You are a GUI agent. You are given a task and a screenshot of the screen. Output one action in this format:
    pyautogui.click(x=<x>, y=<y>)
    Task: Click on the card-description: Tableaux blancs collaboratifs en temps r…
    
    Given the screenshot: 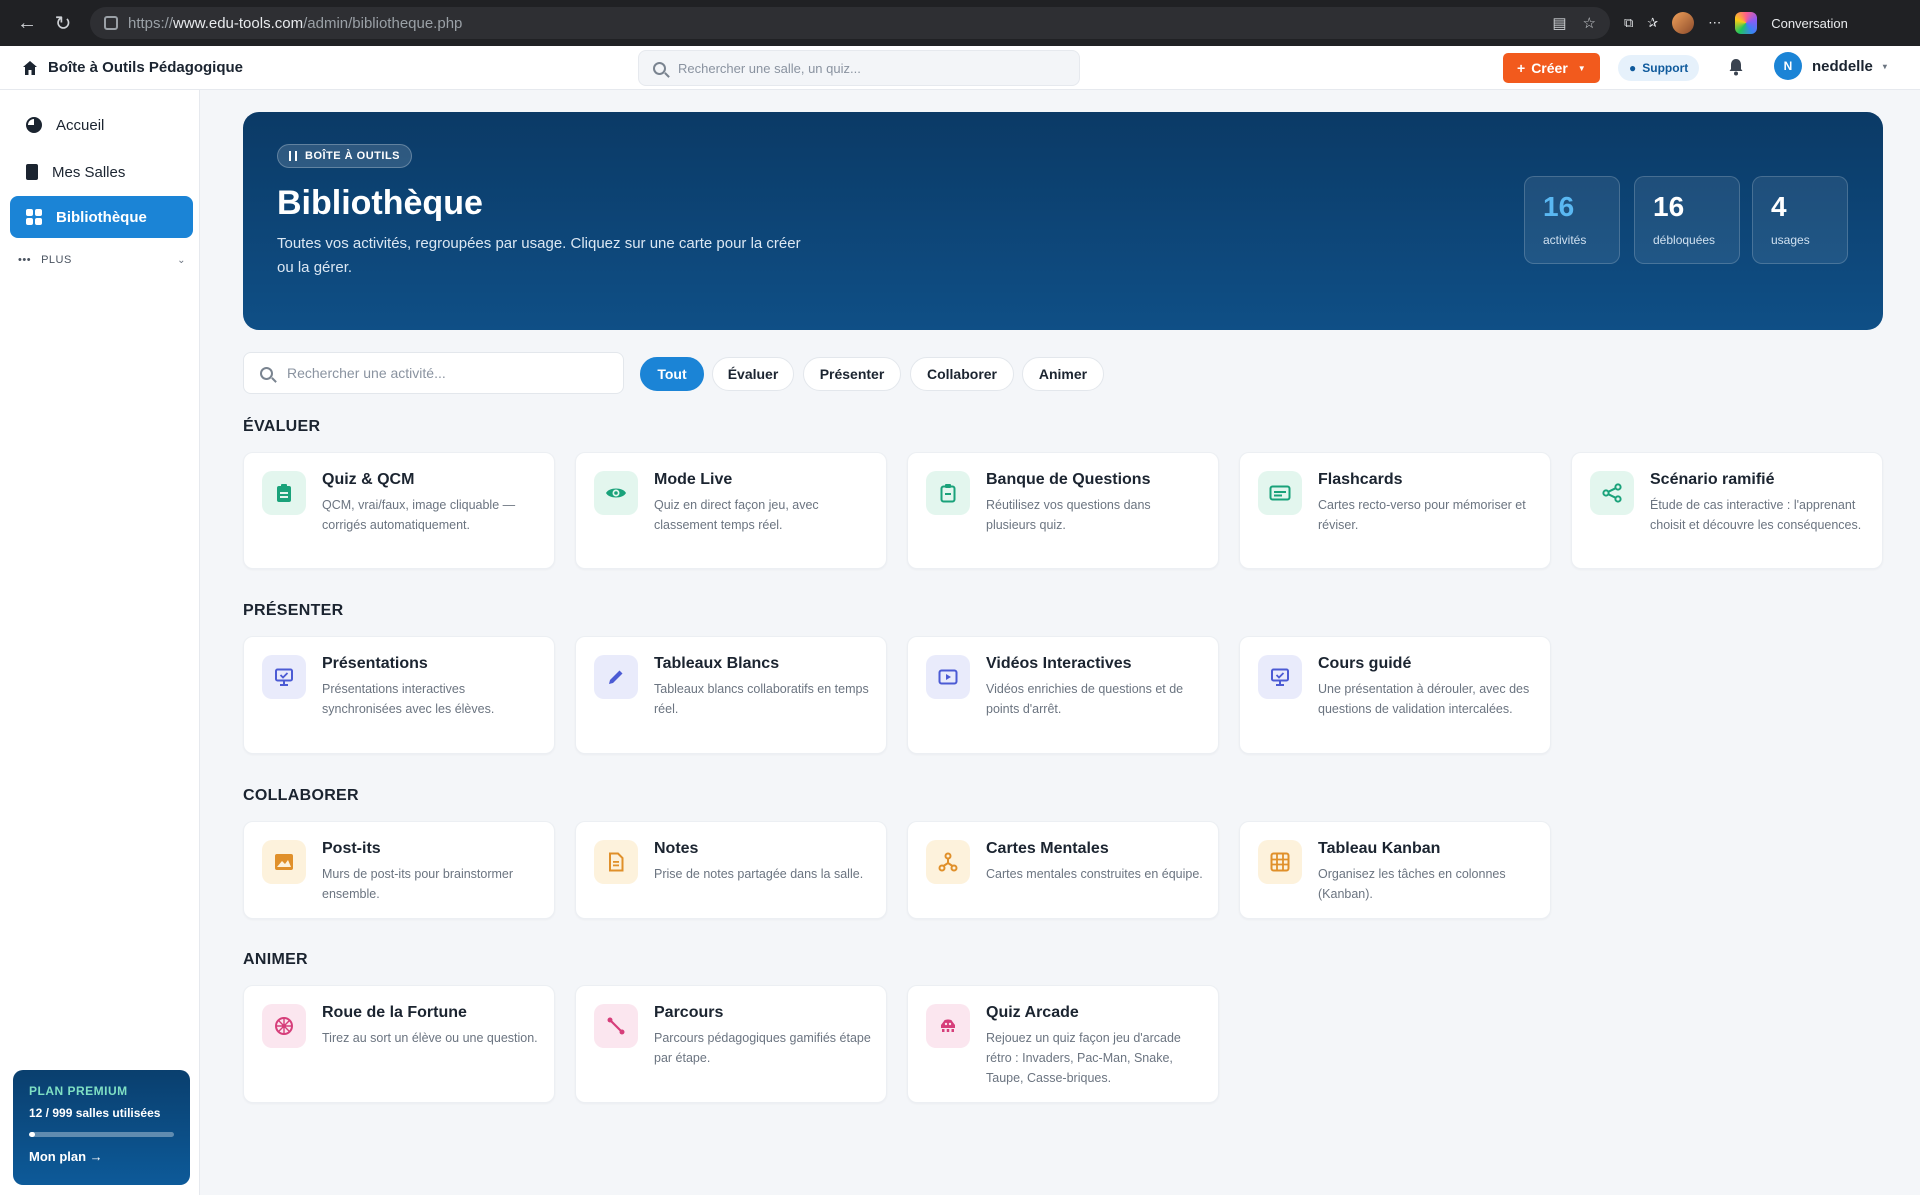 What is the action you would take?
    pyautogui.click(x=761, y=699)
    